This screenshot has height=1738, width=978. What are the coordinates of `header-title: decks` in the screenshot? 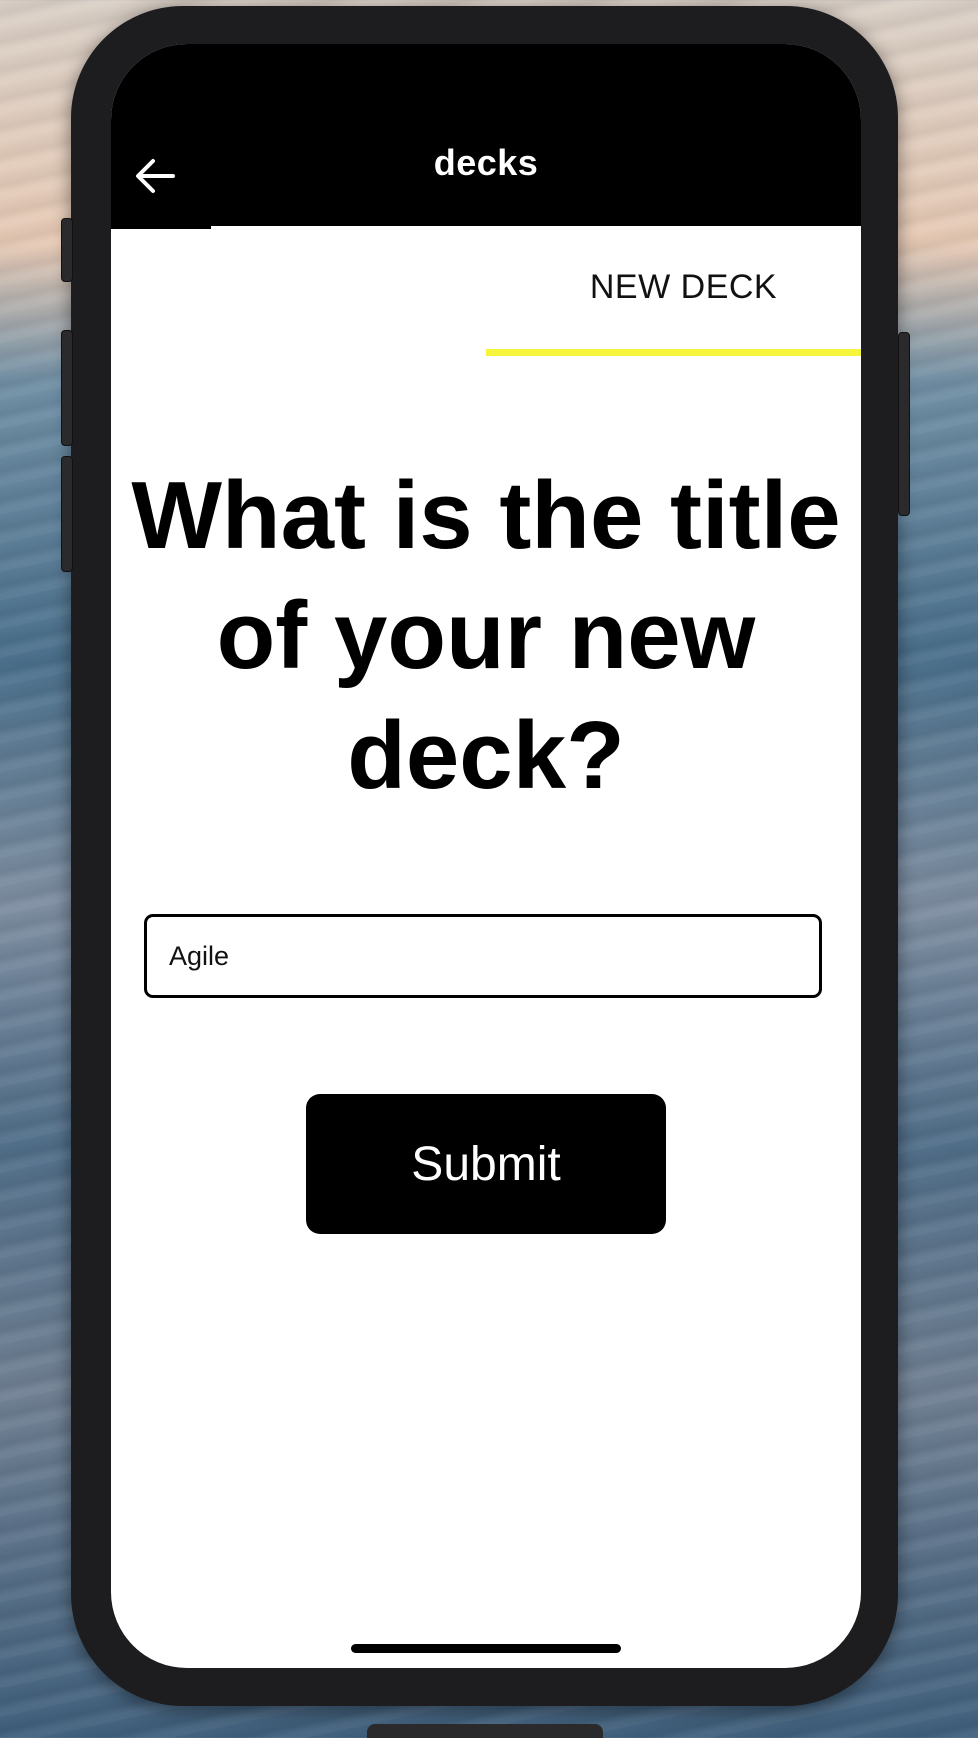 It's located at (486, 162).